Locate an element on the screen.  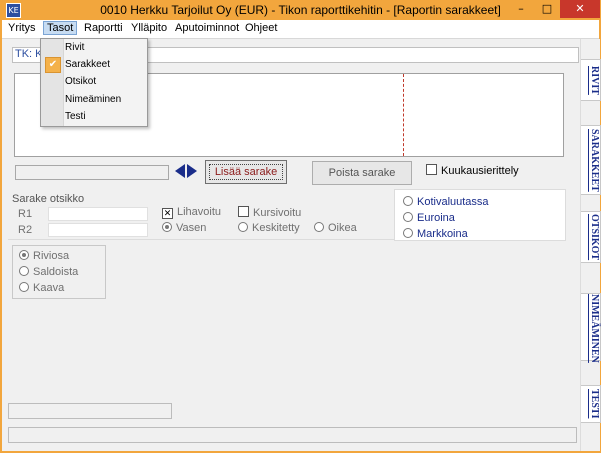
align-center-option: Keskitetty is located at coordinates (269, 228).